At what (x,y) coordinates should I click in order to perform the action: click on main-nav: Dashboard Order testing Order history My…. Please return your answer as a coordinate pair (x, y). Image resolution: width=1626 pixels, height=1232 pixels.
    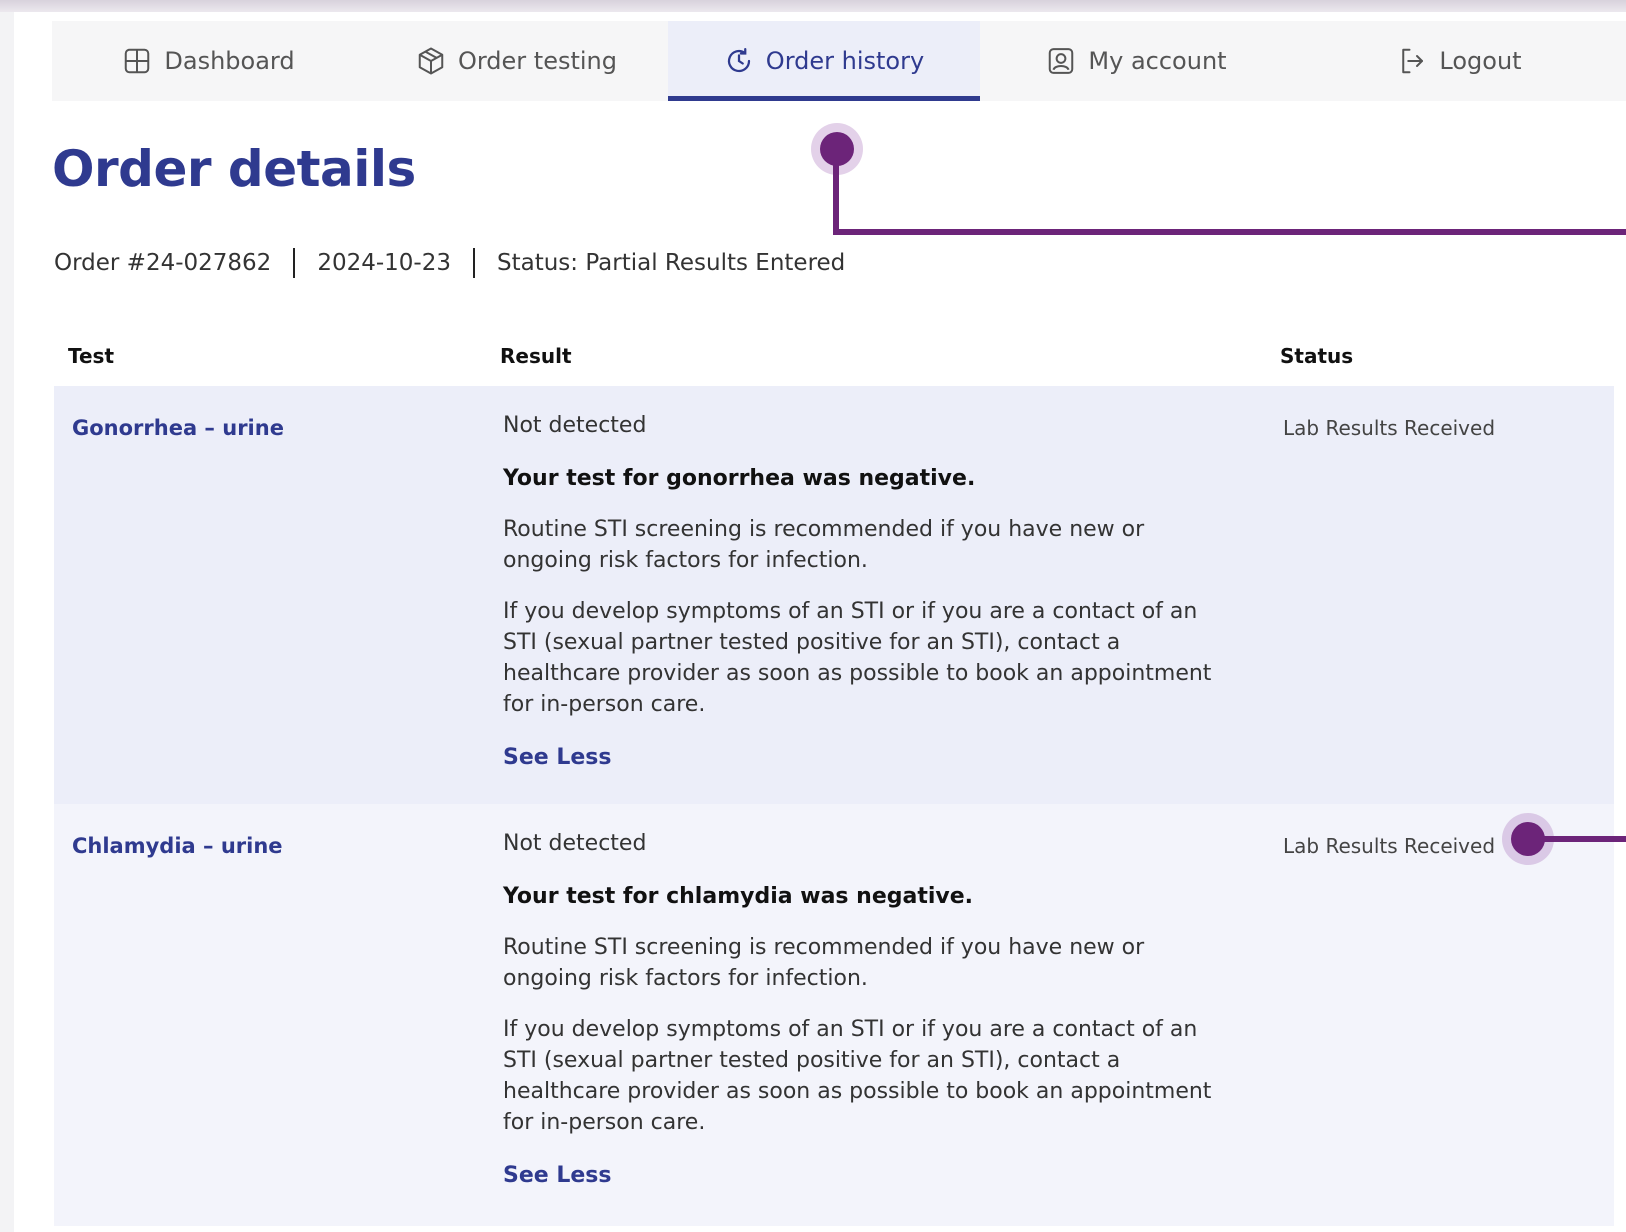
    Looking at the image, I should click on (839, 61).